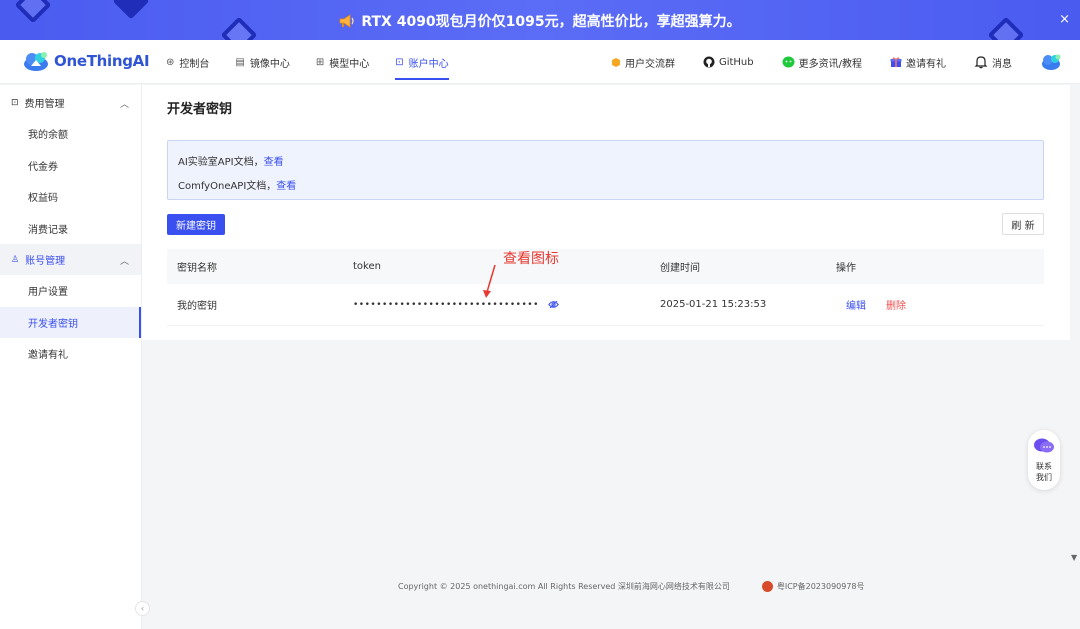 The width and height of the screenshot is (1080, 629). I want to click on model-icon: ⊞, so click(320, 62).